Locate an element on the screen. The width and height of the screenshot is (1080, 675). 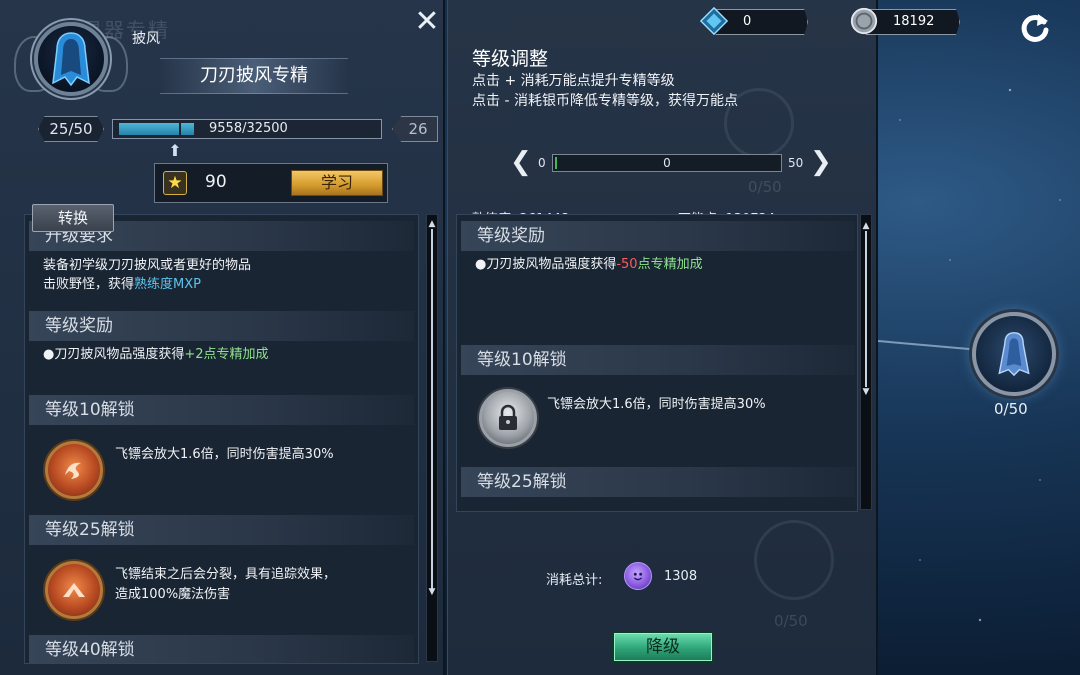
reward-value: +2点专精加成 is located at coordinates (226, 354).